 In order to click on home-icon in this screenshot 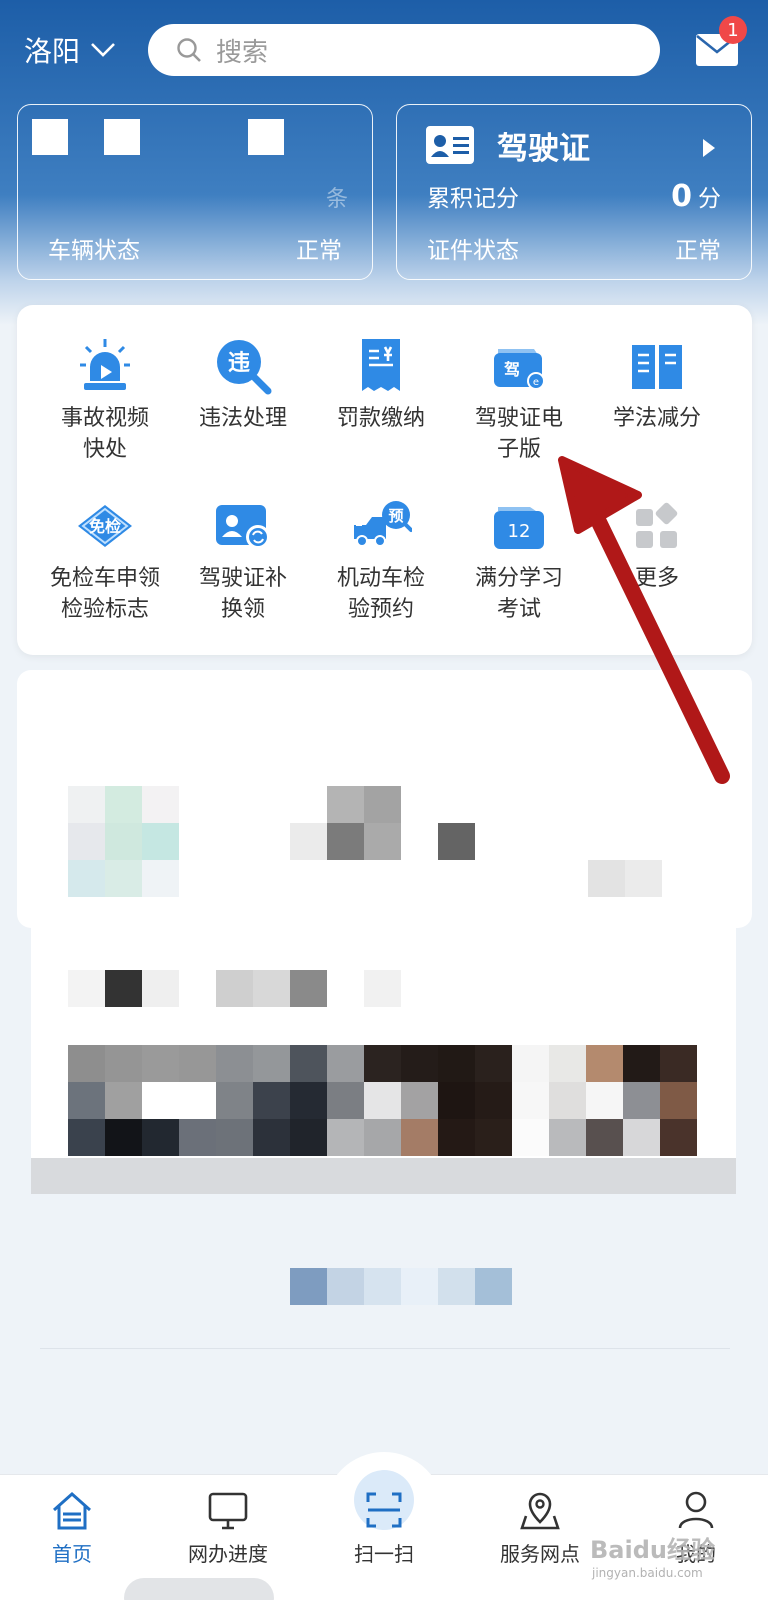, I will do `click(72, 1510)`.